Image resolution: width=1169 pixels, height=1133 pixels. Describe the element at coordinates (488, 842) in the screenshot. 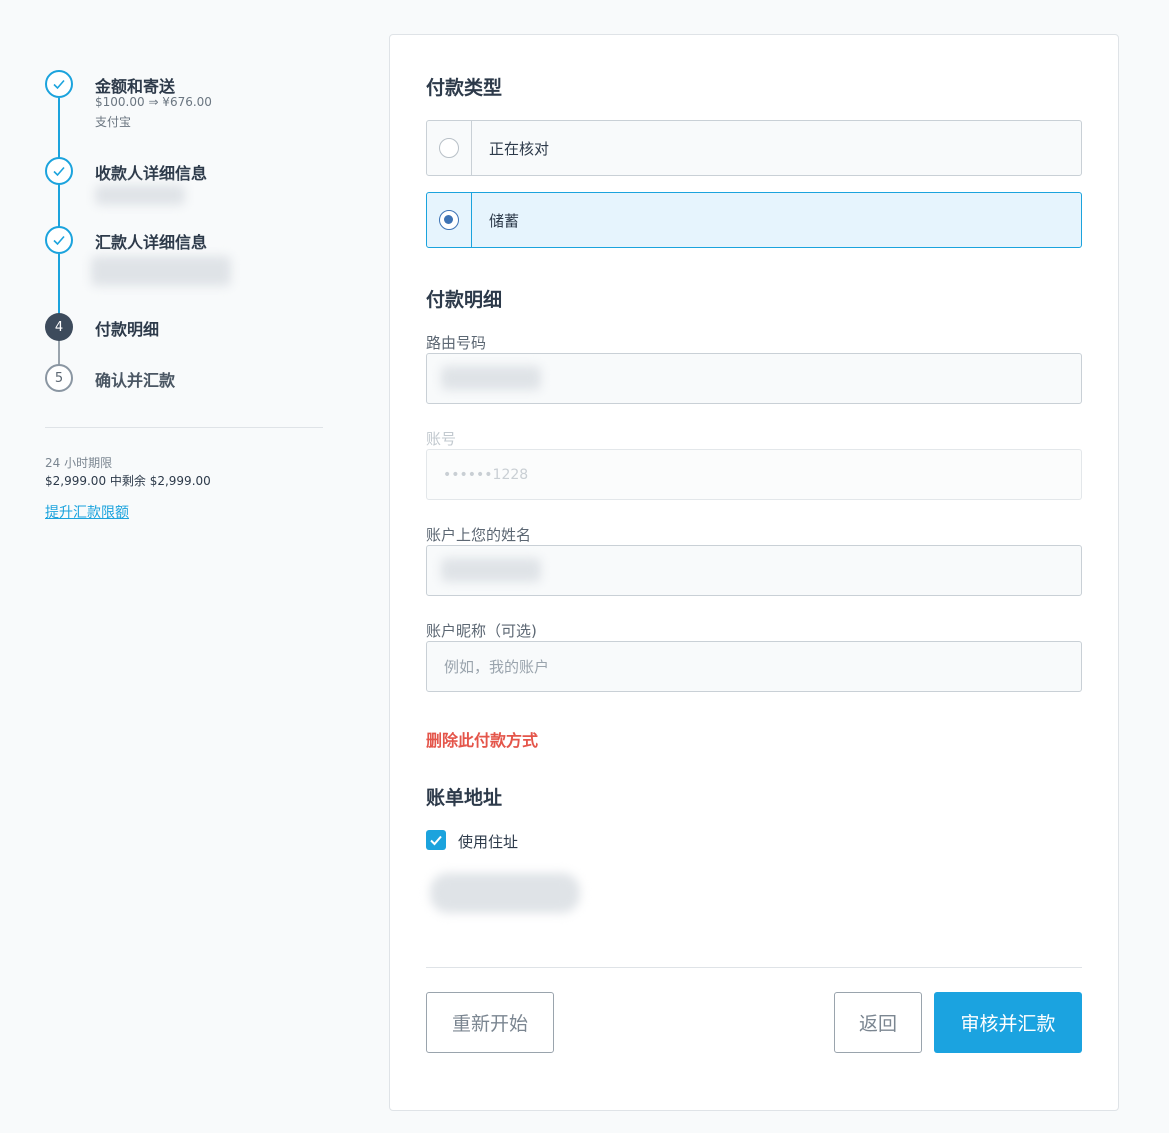

I see `use-address-label: 使用住址` at that location.